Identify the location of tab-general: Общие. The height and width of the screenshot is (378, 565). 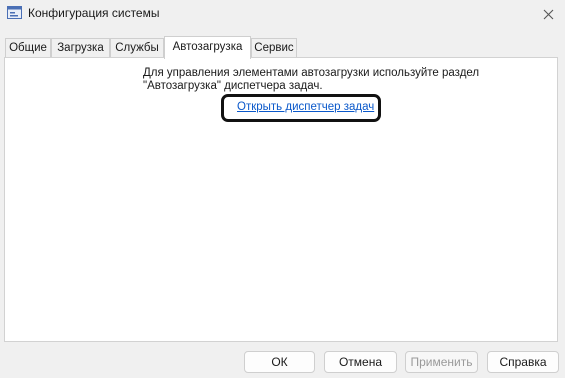
(28, 47).